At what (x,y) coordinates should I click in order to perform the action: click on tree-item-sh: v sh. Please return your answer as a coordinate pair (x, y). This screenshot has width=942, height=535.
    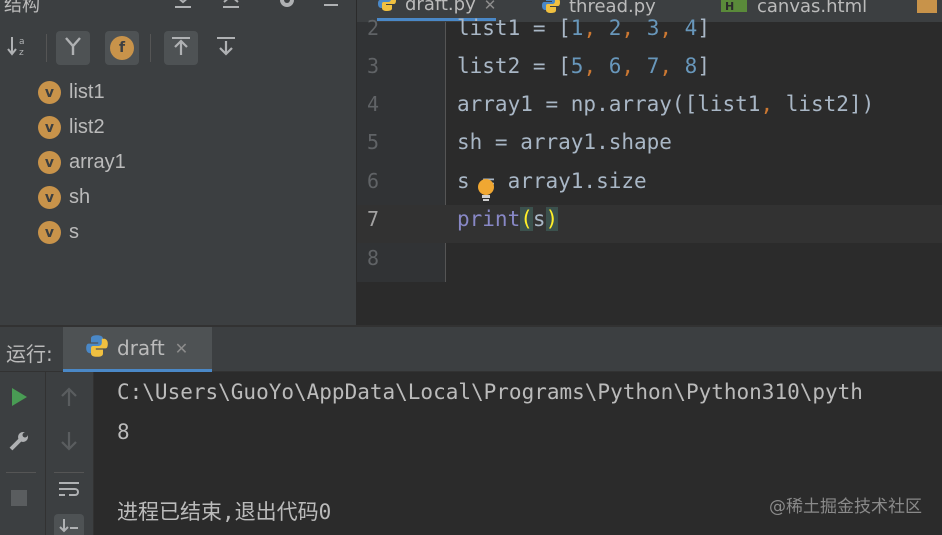
    Looking at the image, I should click on (64, 197).